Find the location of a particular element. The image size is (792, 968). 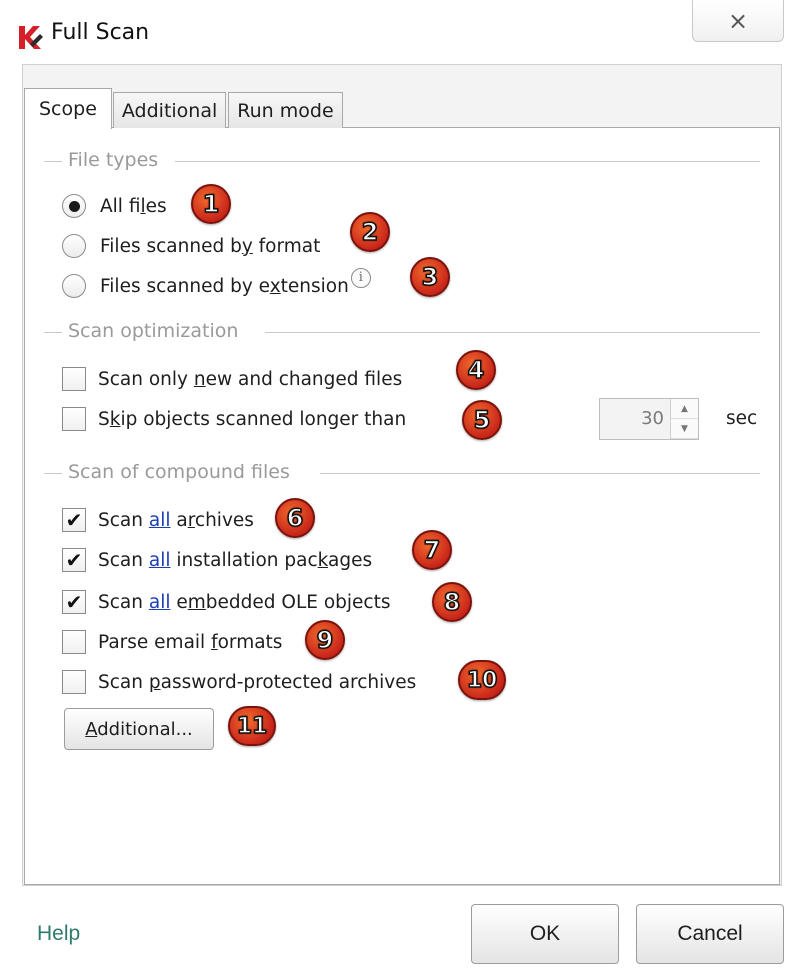

cancel-button: Cancel is located at coordinates (710, 934).